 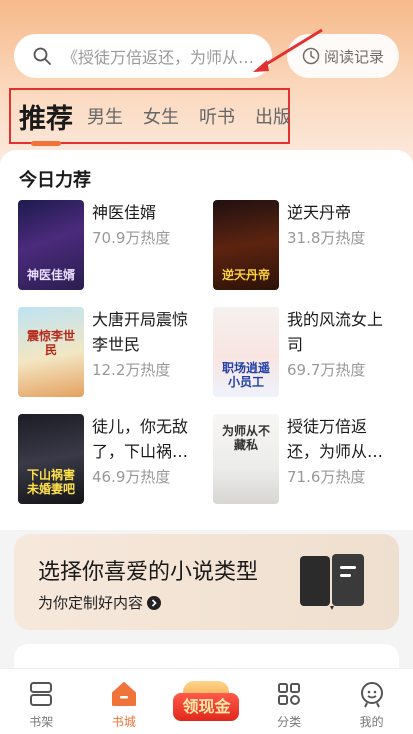 What do you see at coordinates (105, 116) in the screenshot?
I see `tab-male: 男生` at bounding box center [105, 116].